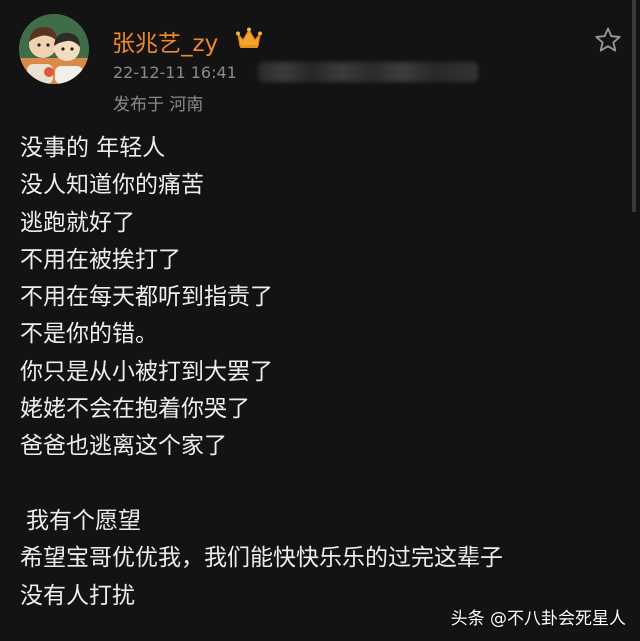 Image resolution: width=640 pixels, height=641 pixels. What do you see at coordinates (83, 520) in the screenshot?
I see `post-line: 我有个愿望` at bounding box center [83, 520].